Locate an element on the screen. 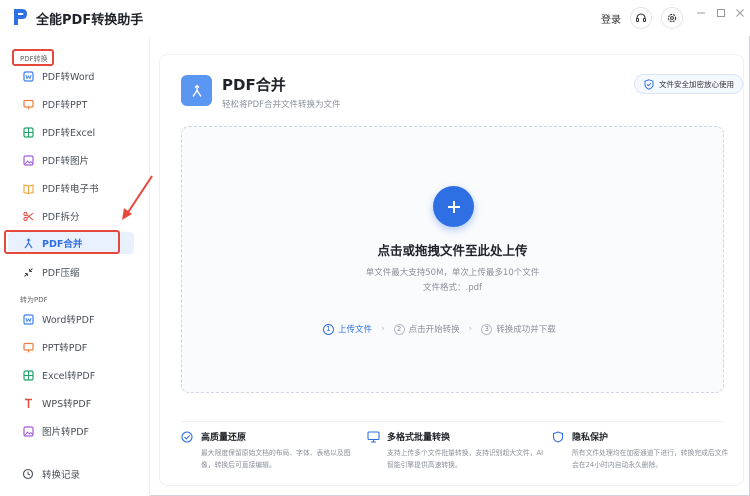 The width and height of the screenshot is (750, 496). step-label: 点击开始转换 is located at coordinates (434, 330).